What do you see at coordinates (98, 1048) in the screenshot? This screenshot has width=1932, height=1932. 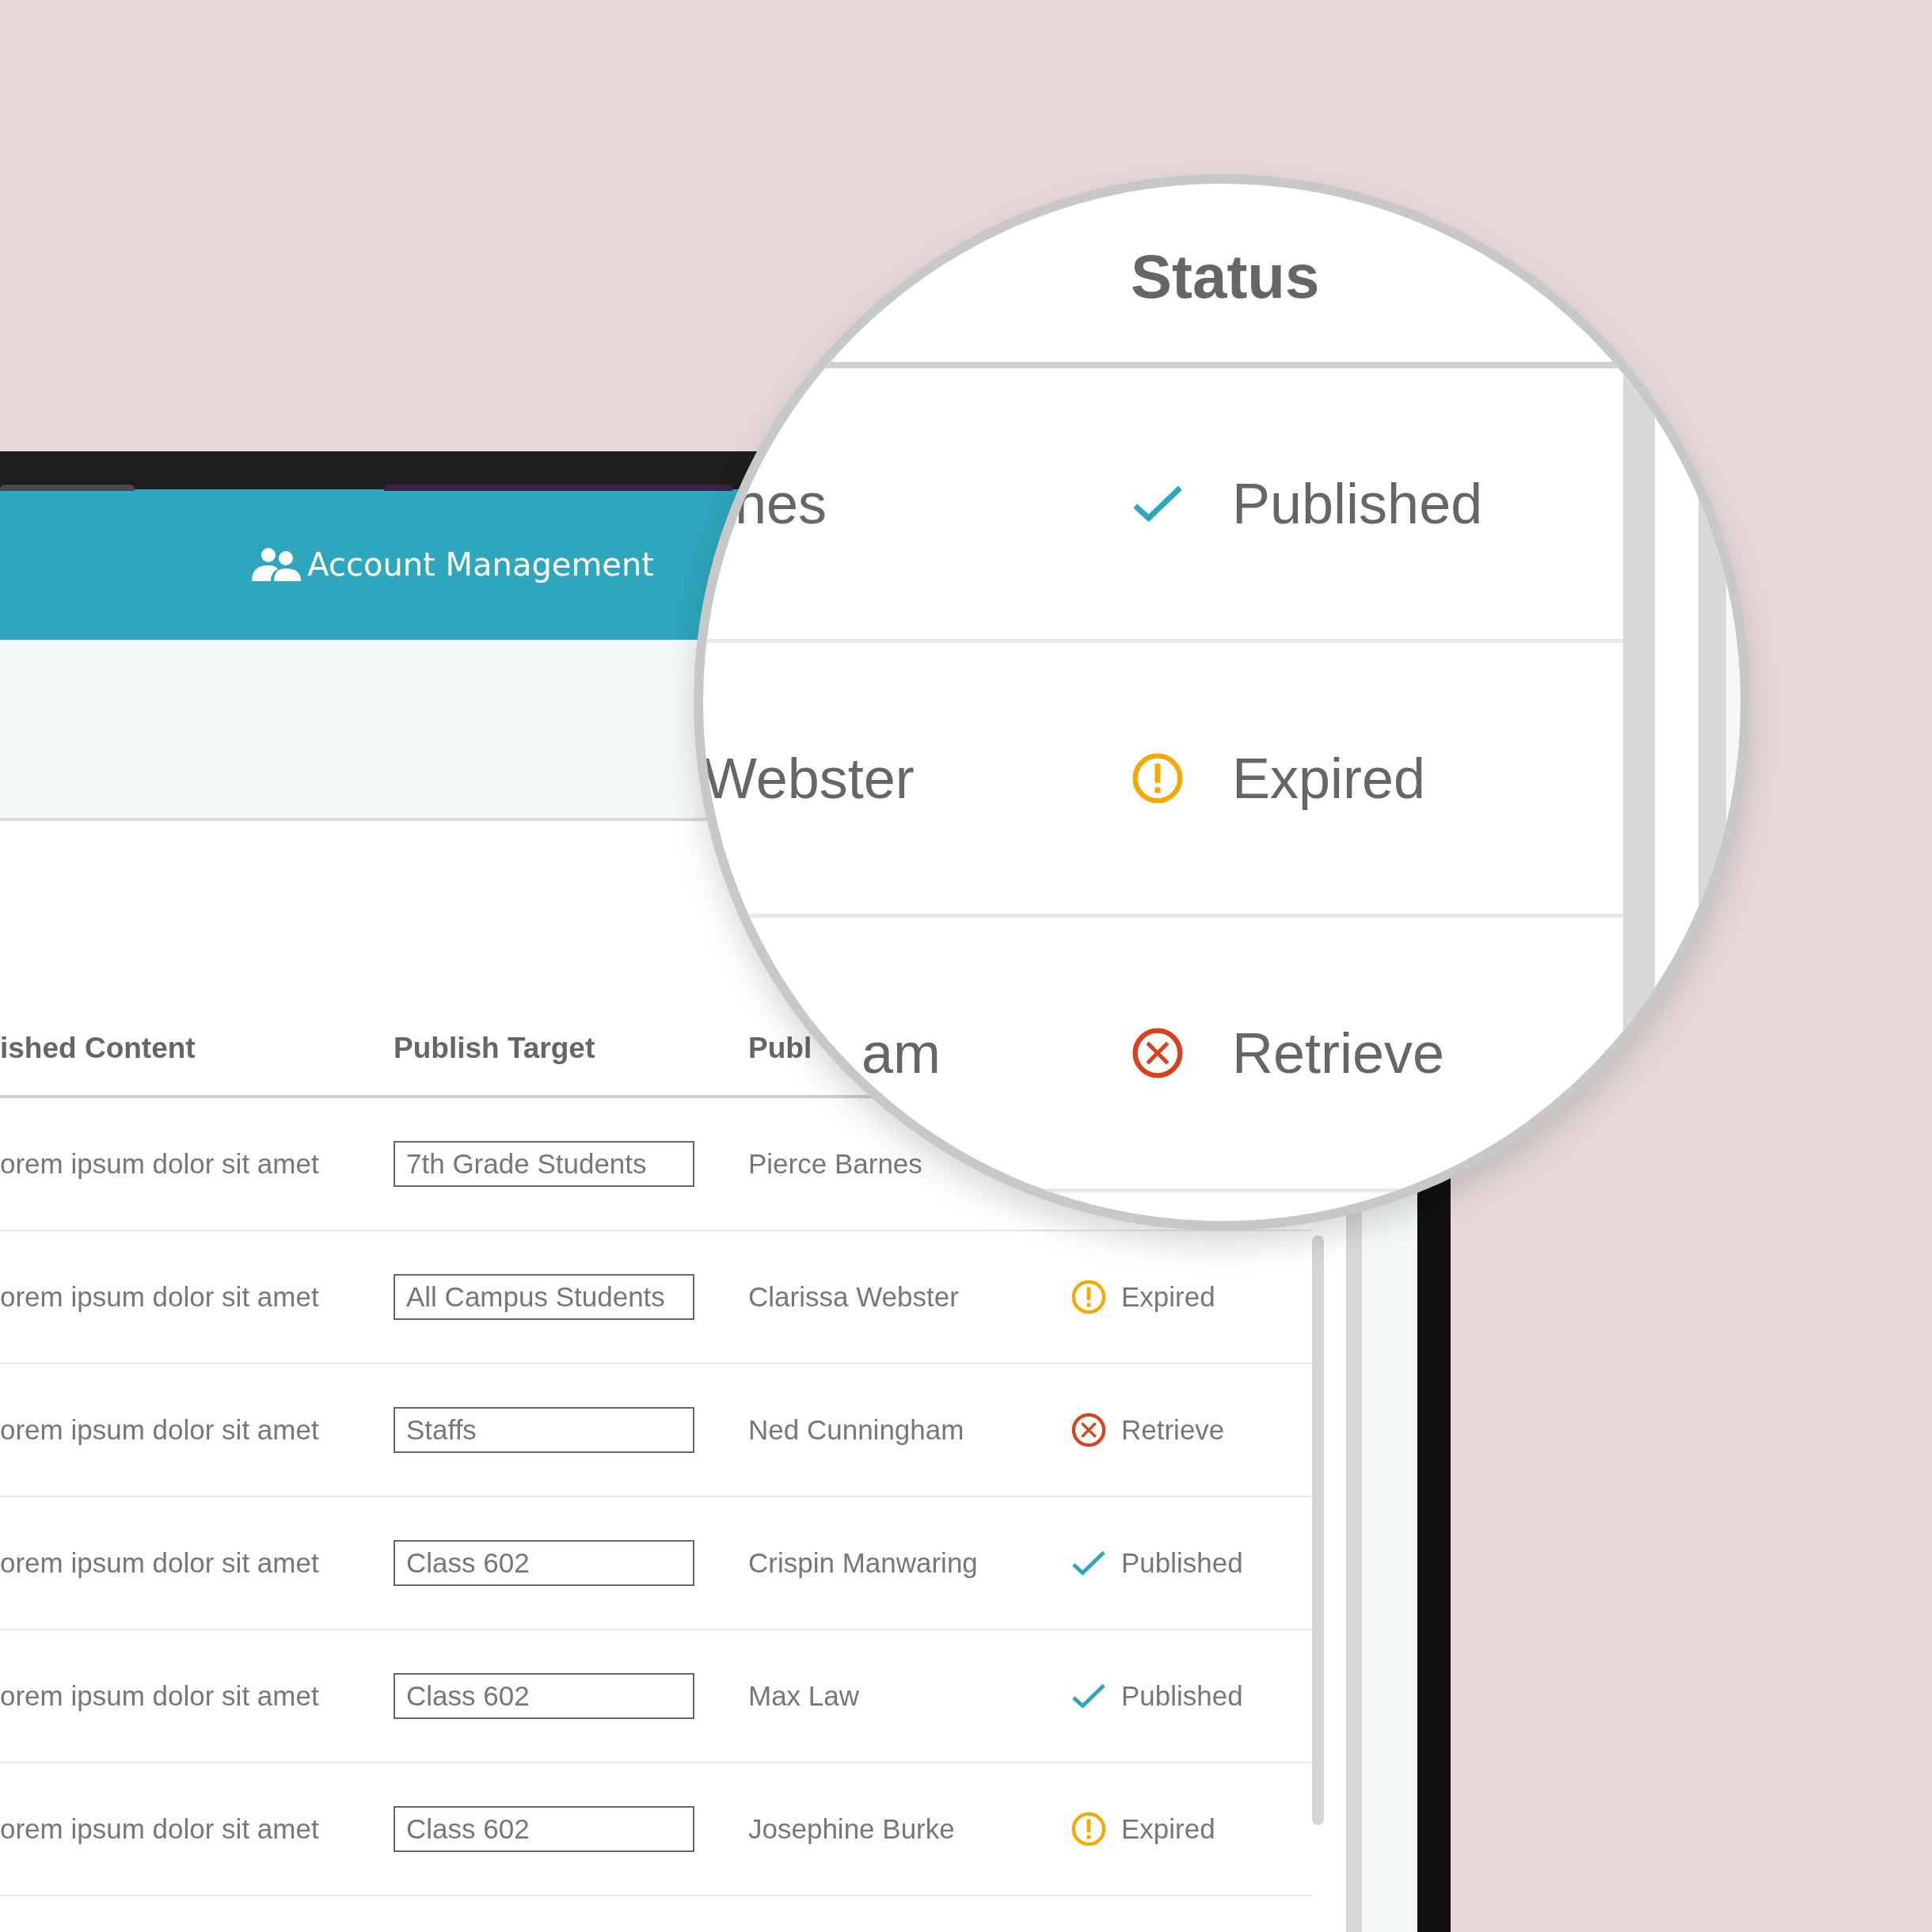 I see `column-header: ished Content` at bounding box center [98, 1048].